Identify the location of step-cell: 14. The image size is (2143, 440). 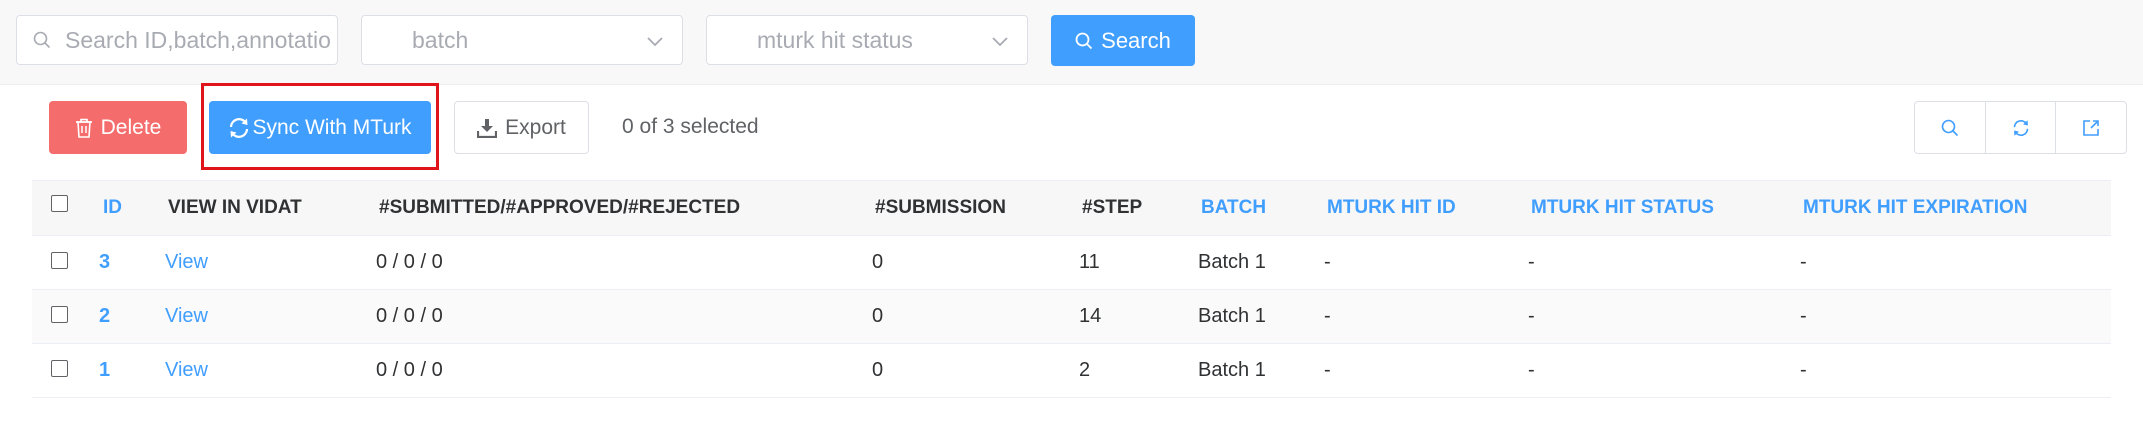
(1090, 316).